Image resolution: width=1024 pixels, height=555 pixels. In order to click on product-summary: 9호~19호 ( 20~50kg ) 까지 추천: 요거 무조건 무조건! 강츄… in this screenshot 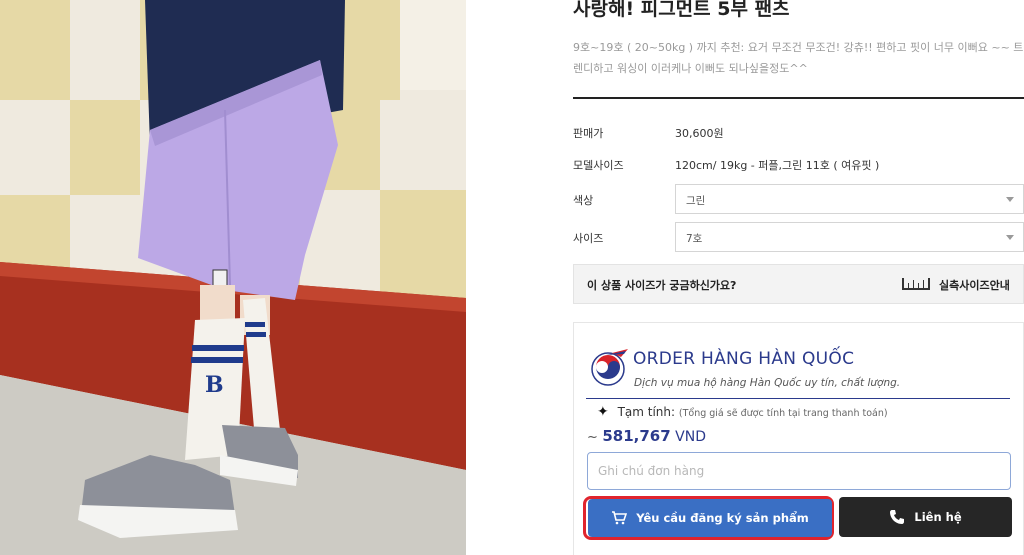, I will do `click(798, 58)`.